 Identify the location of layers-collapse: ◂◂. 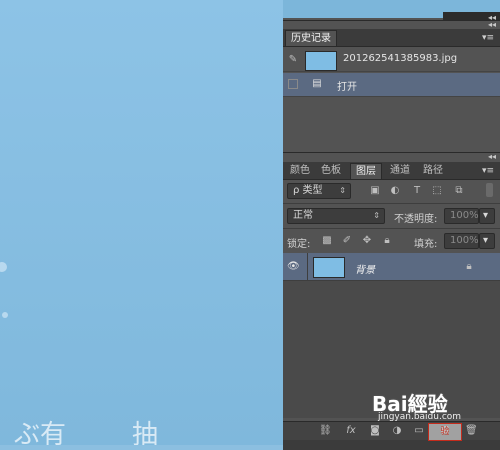
(471, 156).